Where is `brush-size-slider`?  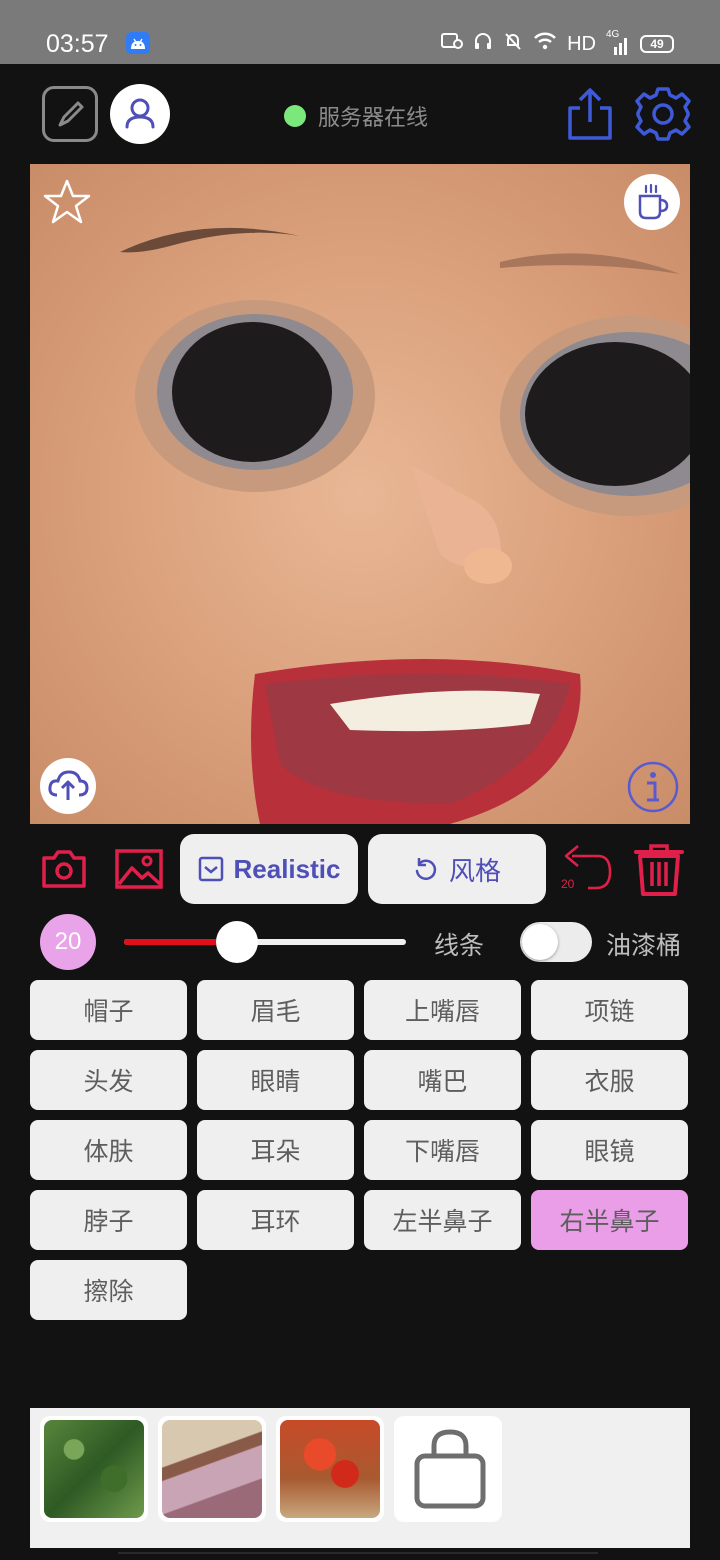
brush-size-slider is located at coordinates (265, 942).